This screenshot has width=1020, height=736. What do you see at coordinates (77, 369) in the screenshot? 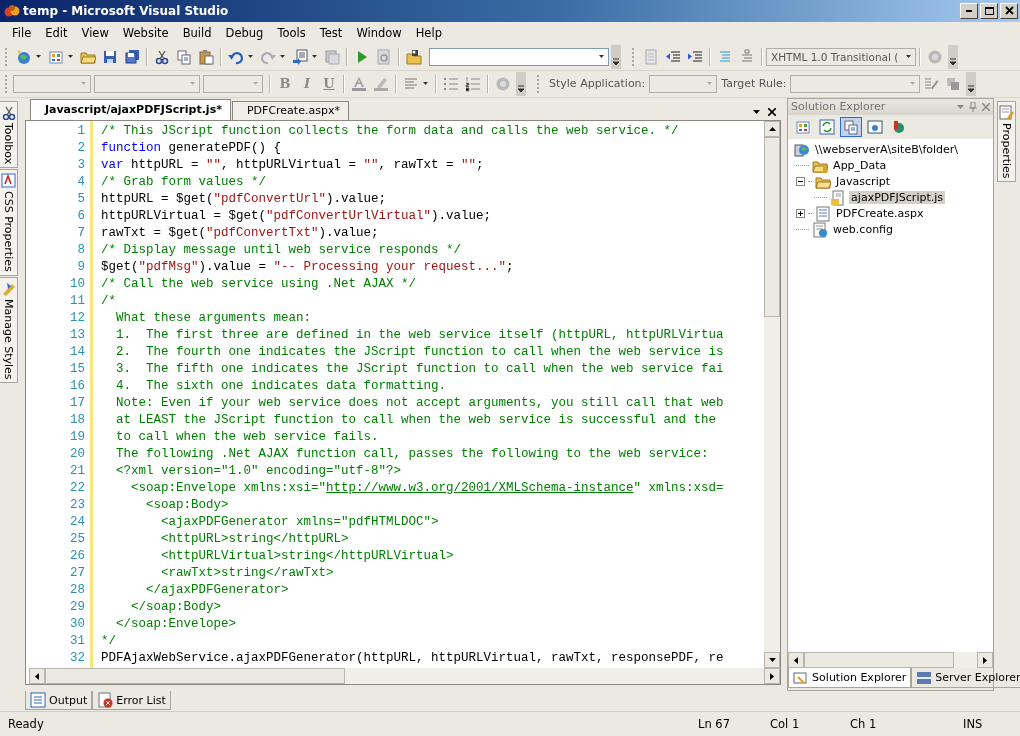
I see `line-number: 15` at bounding box center [77, 369].